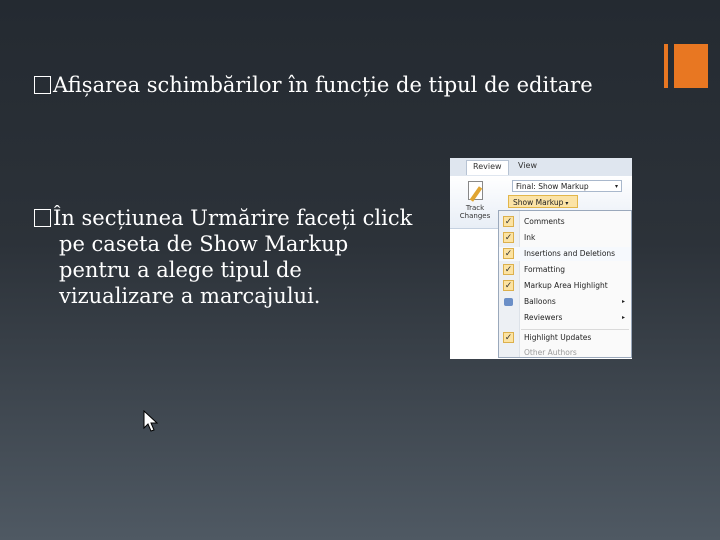 The image size is (720, 540). What do you see at coordinates (552, 186) in the screenshot?
I see `display-for-review-value: Final: Show Markup` at bounding box center [552, 186].